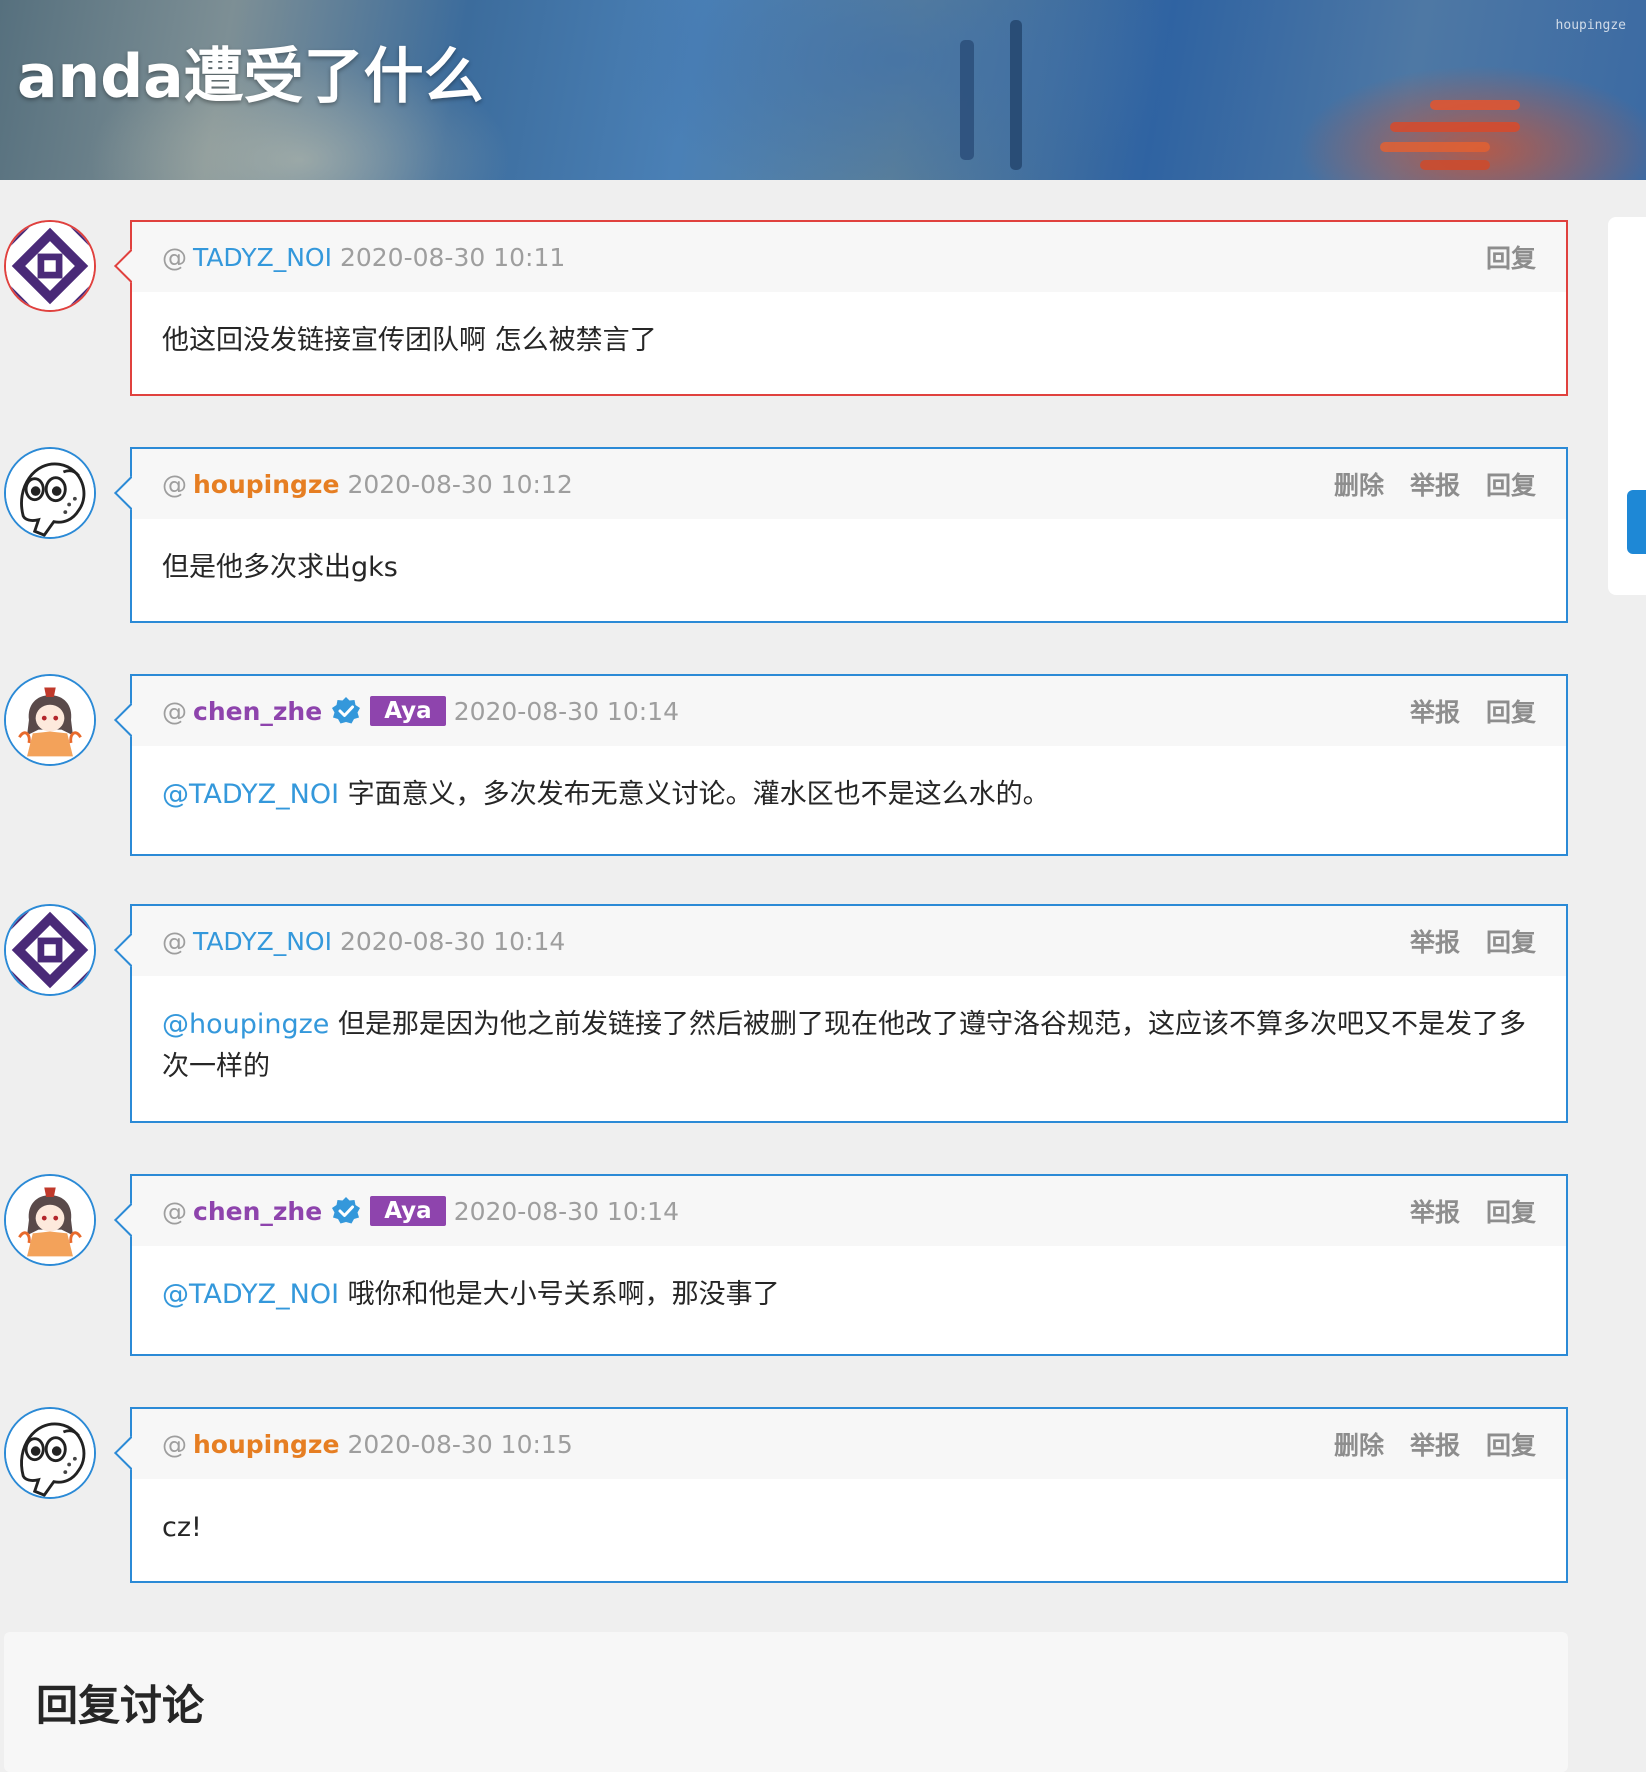  I want to click on comment-header: @ houpingze 2020-08-30 10:15 删除 举报 回复, so click(849, 1444).